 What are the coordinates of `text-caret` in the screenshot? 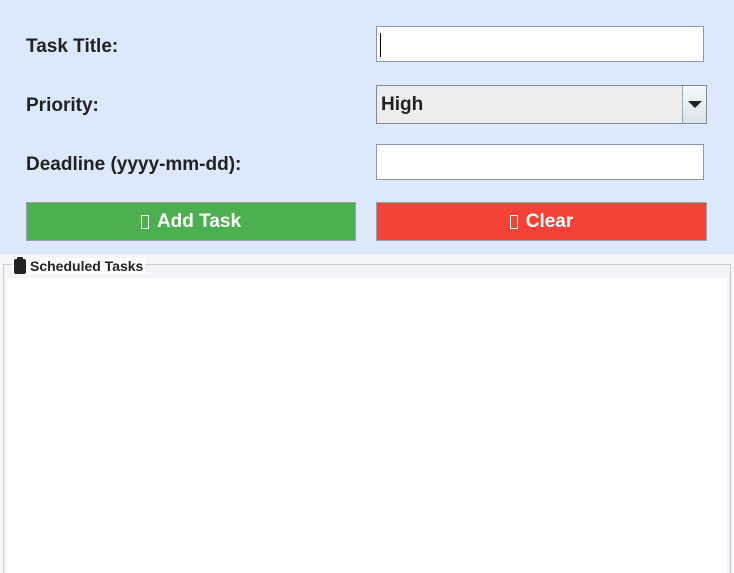 It's located at (380, 45).